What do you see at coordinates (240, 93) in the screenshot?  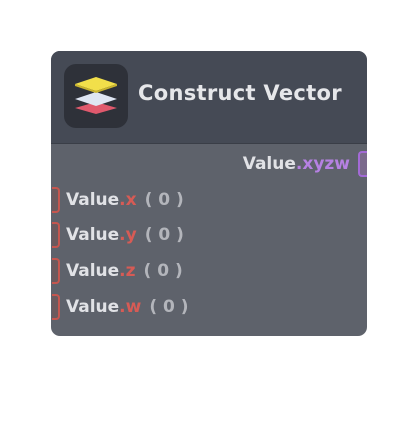 I see `node-title: Construct Vector` at bounding box center [240, 93].